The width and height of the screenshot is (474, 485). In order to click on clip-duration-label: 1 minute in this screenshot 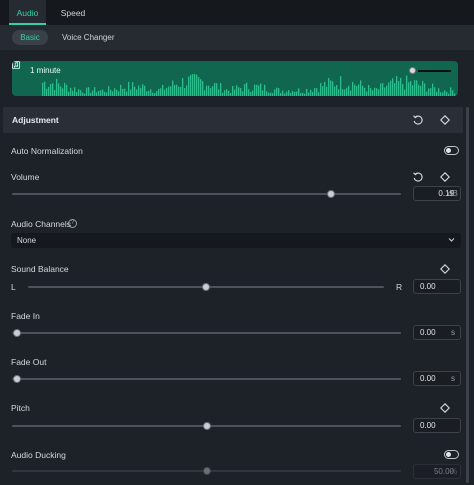, I will do `click(45, 70)`.